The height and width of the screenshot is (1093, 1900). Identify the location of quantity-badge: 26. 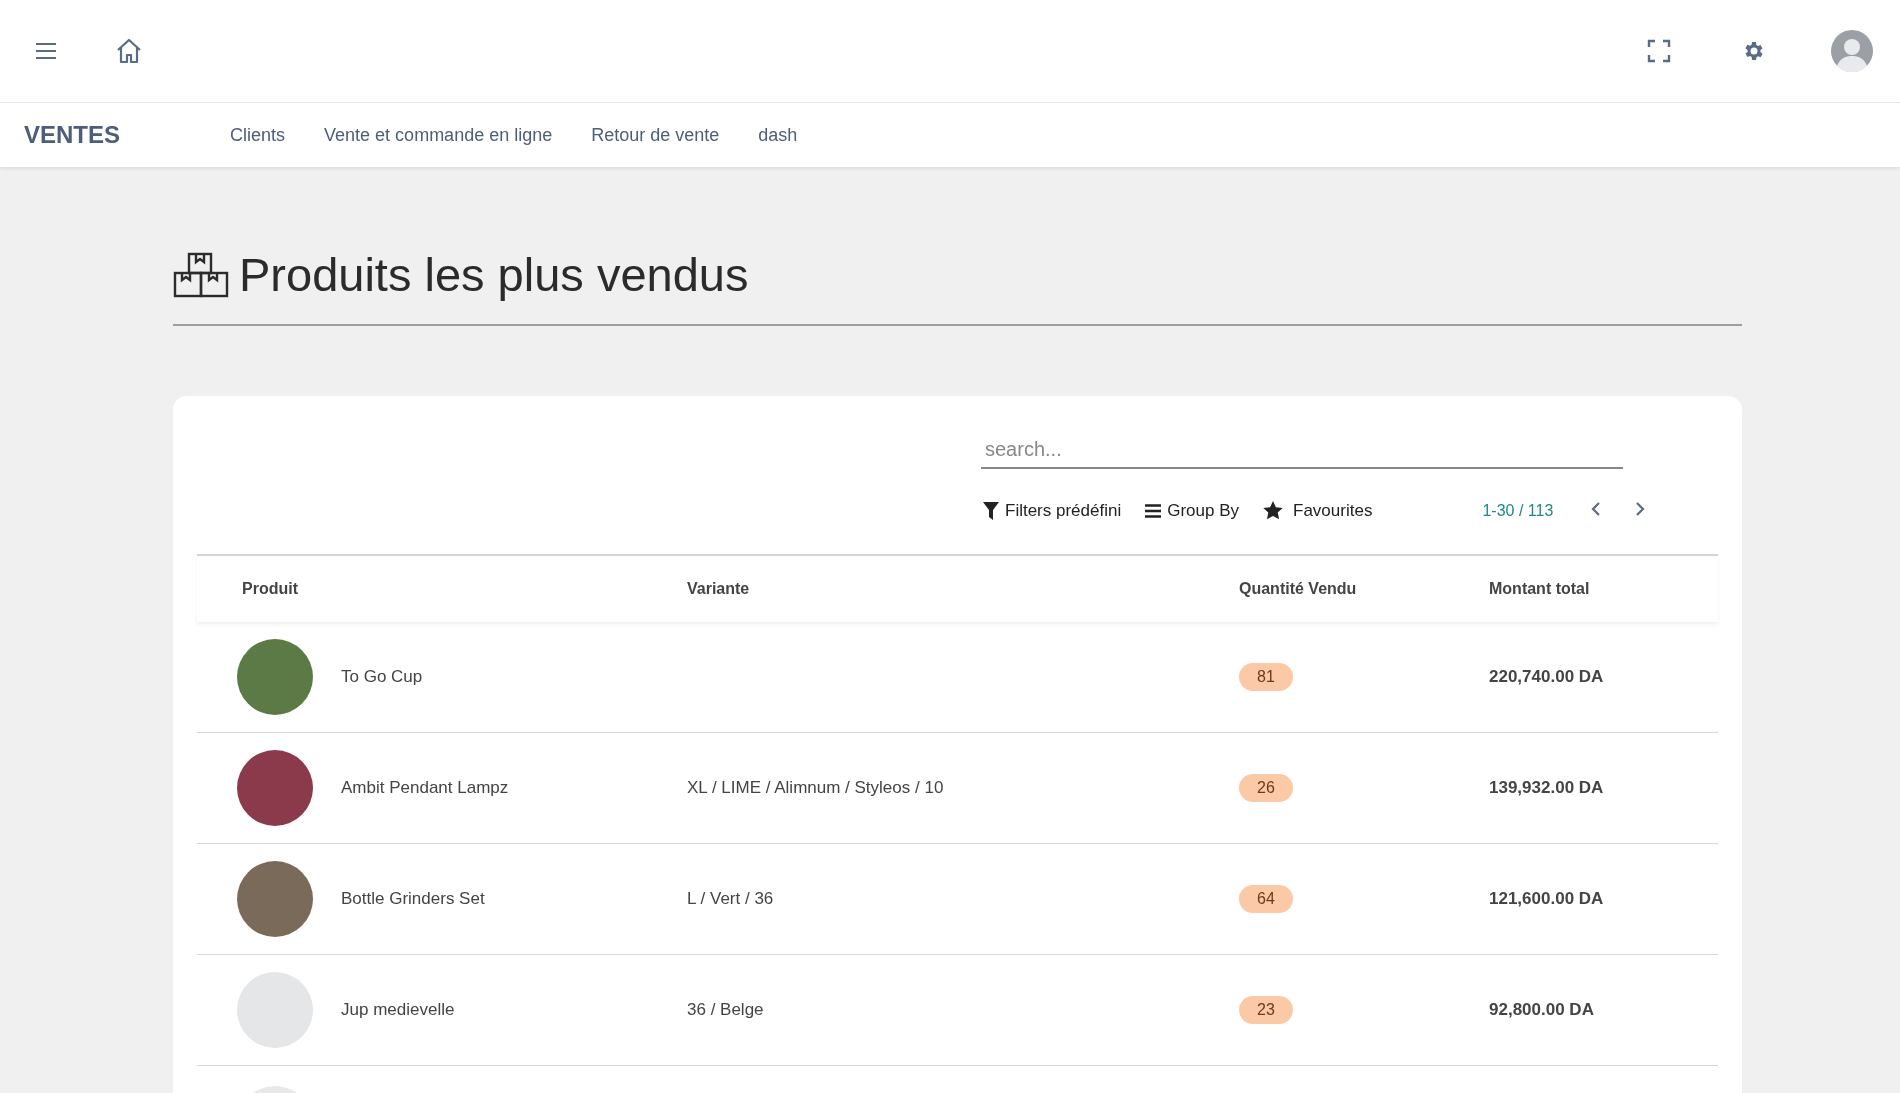
(1266, 788).